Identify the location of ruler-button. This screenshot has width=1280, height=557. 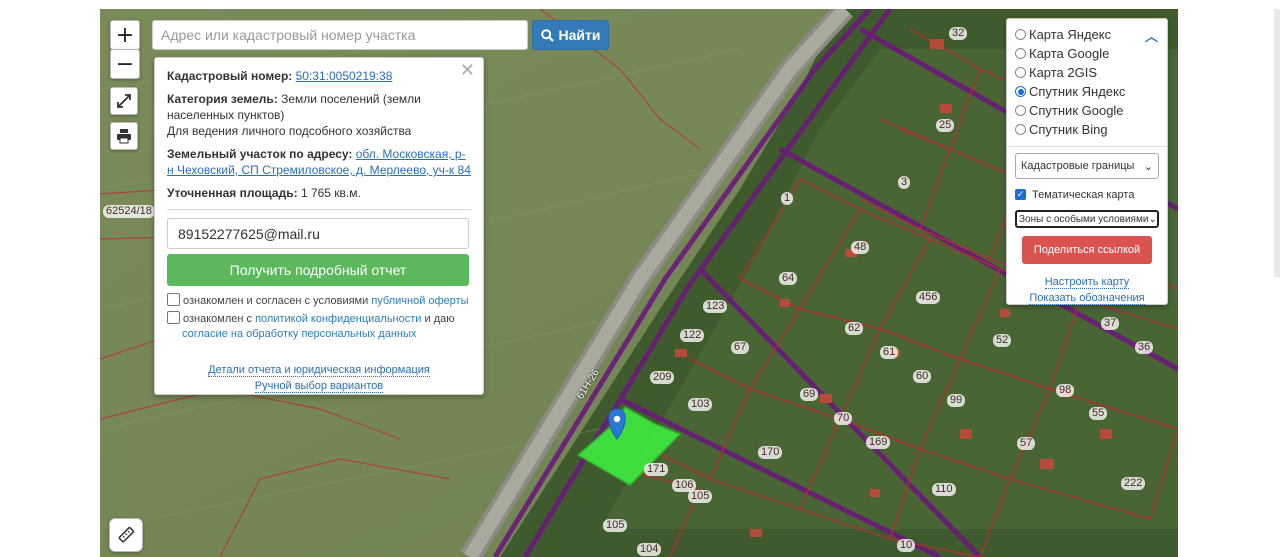
(126, 535).